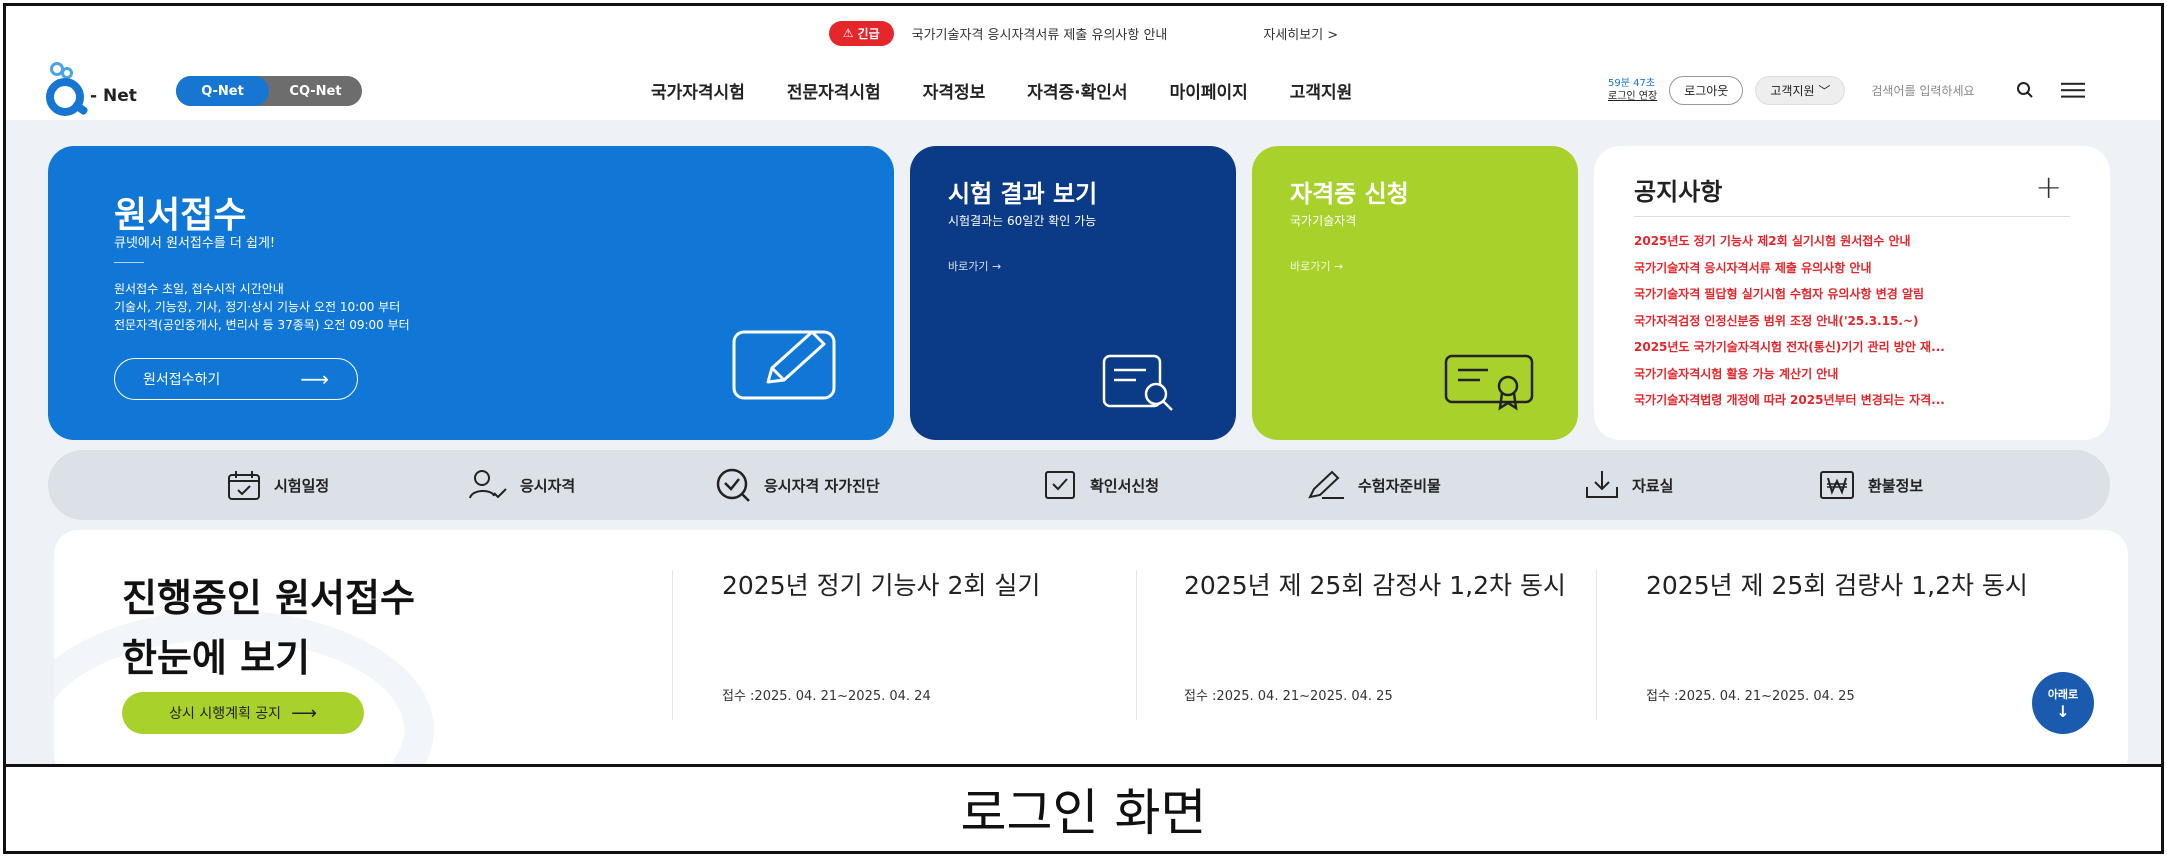  I want to click on ongoing-item-title: 2025년 정기 기능사 2회 실기, so click(881, 585).